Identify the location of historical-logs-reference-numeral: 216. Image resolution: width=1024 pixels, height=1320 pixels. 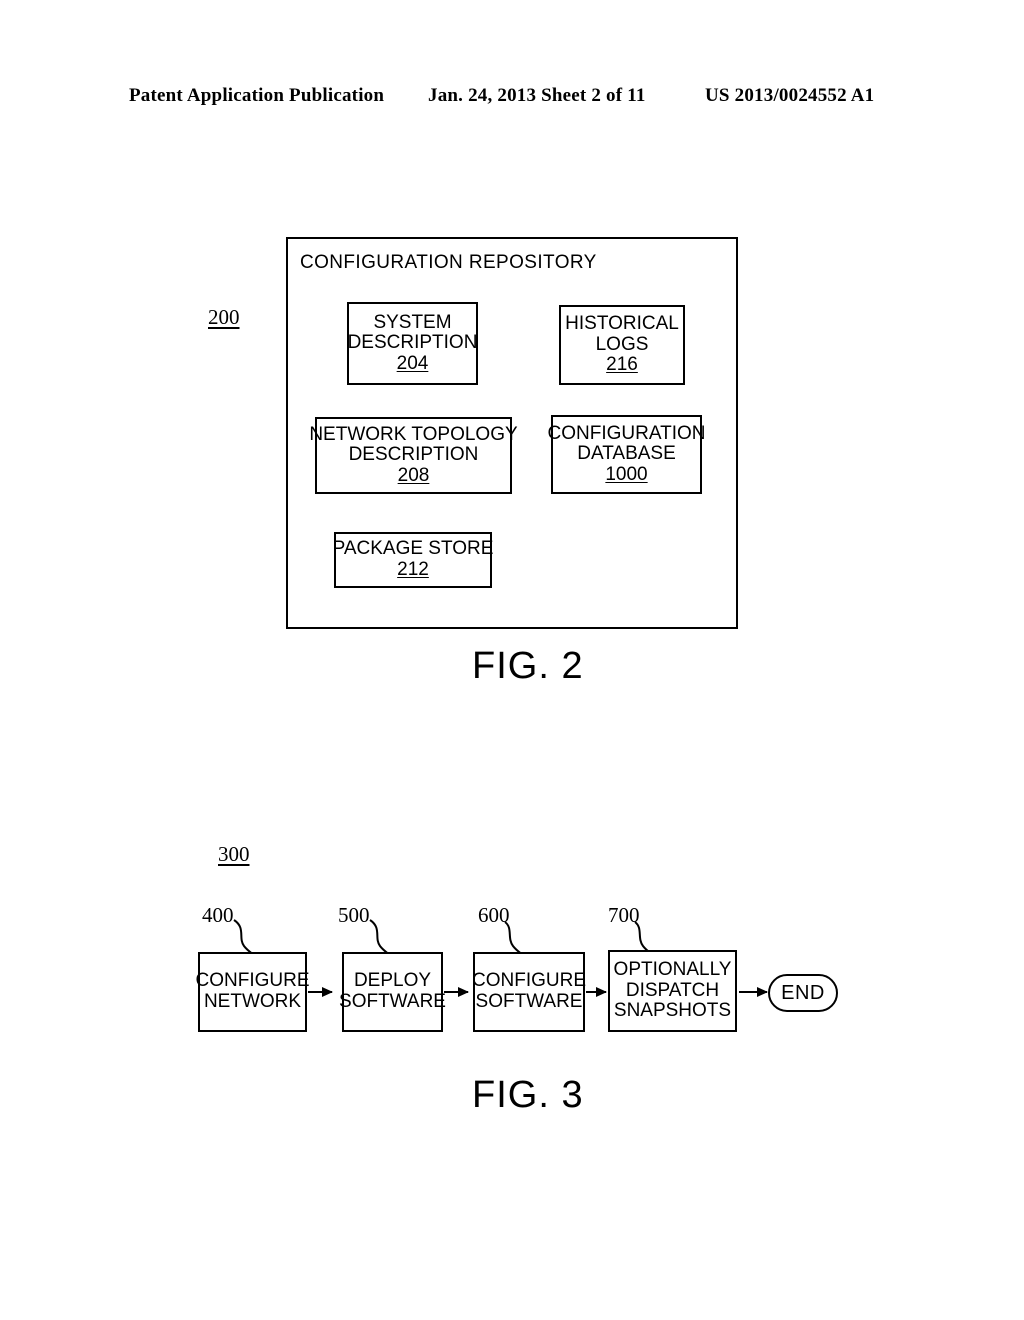
(622, 365).